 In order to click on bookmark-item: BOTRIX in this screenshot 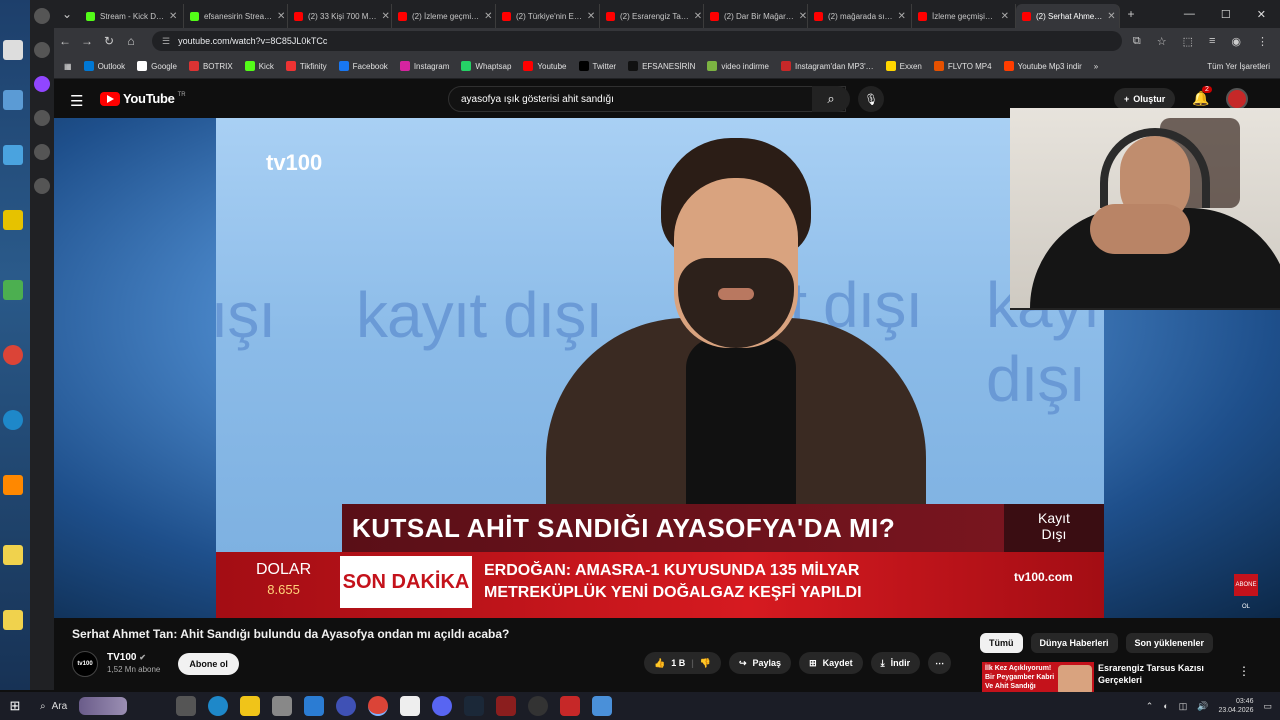, I will do `click(210, 66)`.